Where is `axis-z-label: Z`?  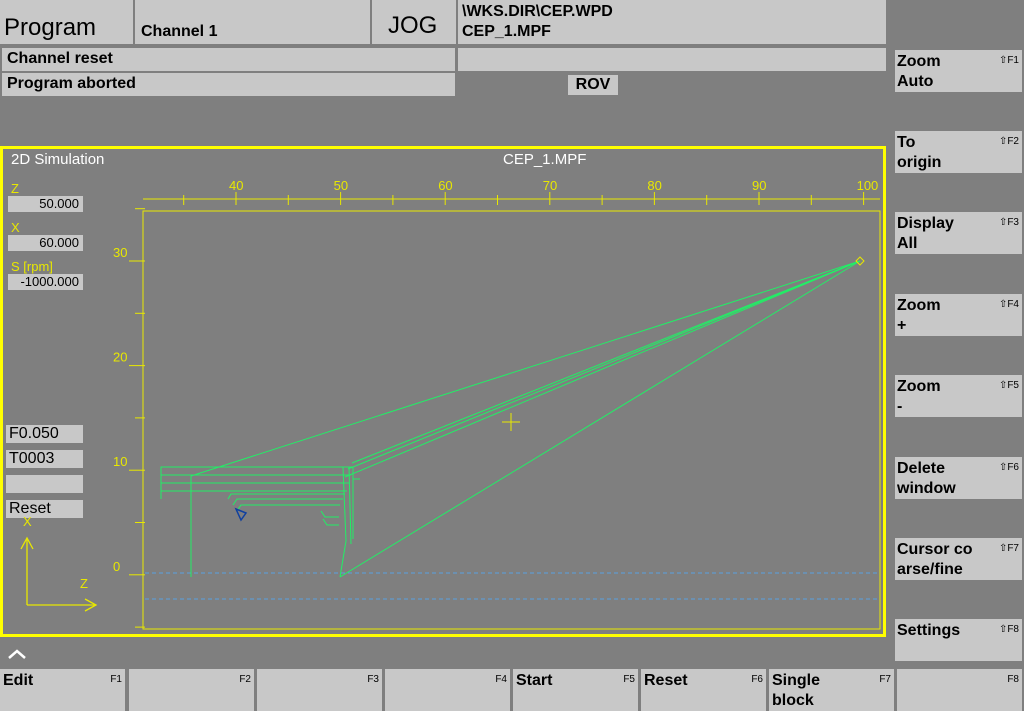
axis-z-label: Z is located at coordinates (84, 583).